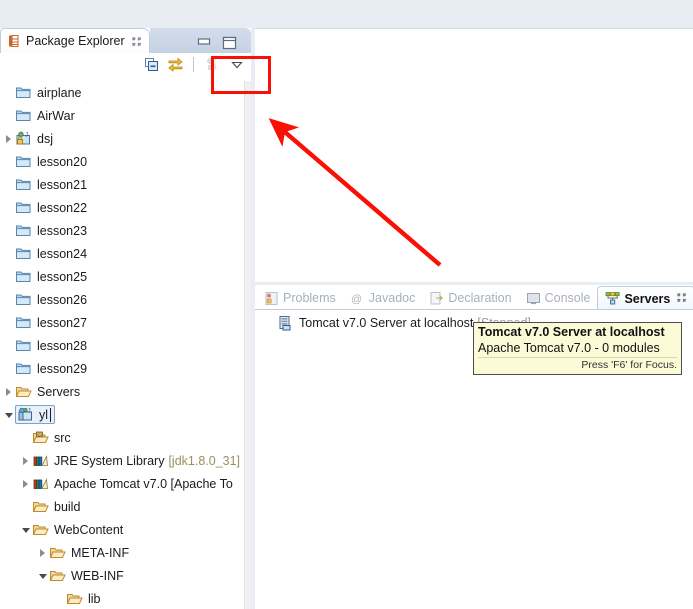 Image resolution: width=693 pixels, height=609 pixels. What do you see at coordinates (62, 299) in the screenshot?
I see `tree-item-label: lesson26` at bounding box center [62, 299].